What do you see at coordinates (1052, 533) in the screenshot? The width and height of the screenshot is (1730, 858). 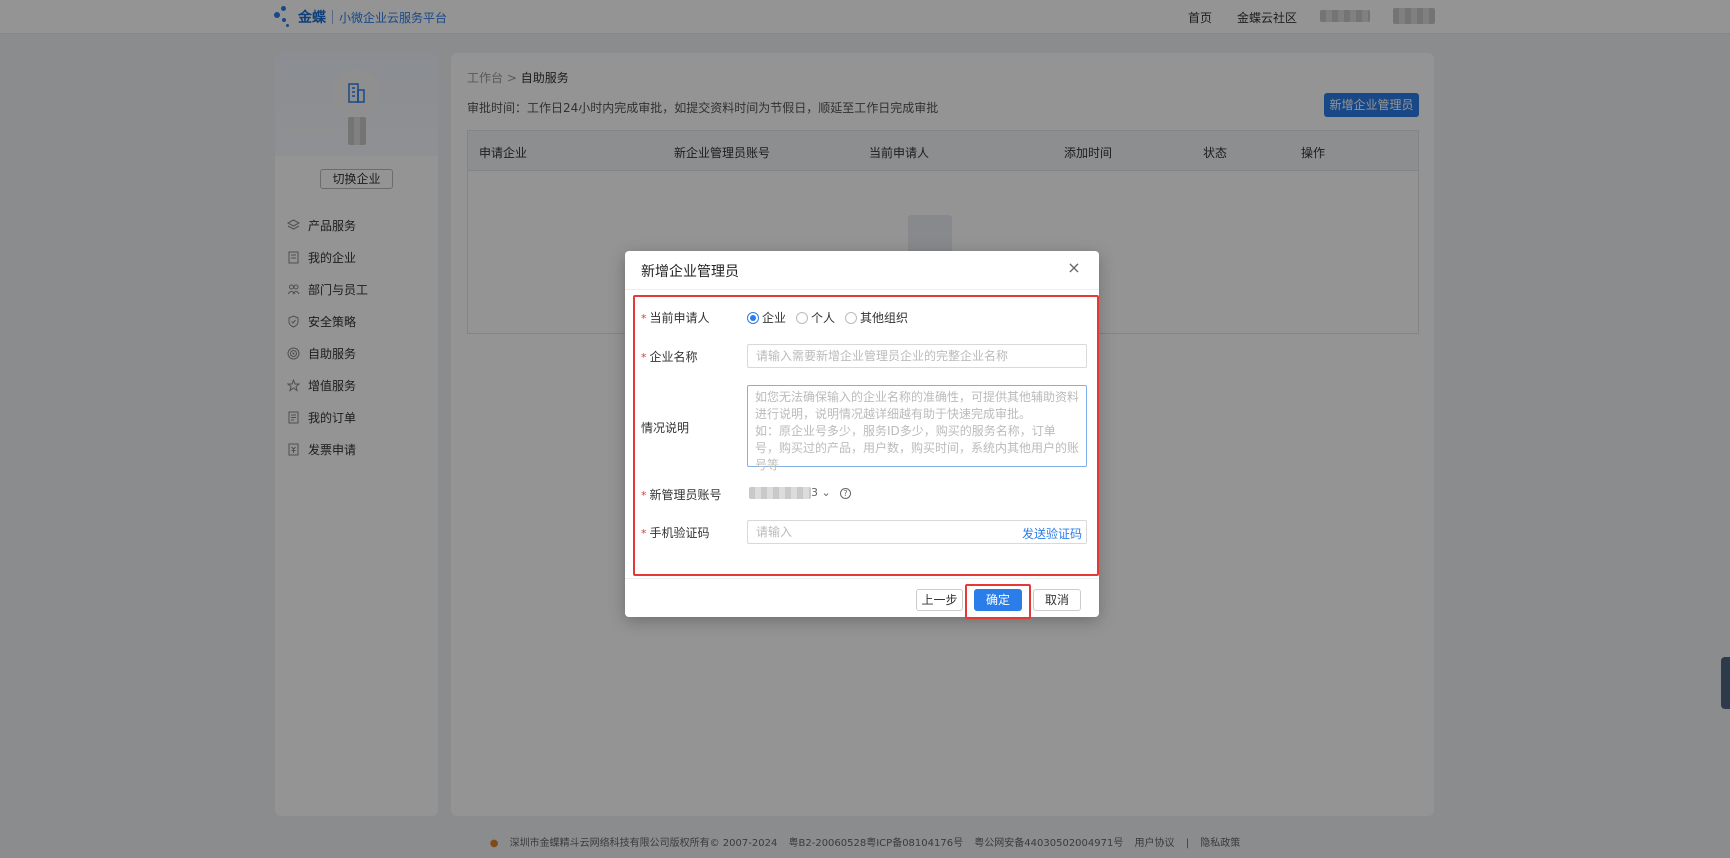 I see `send-code-link: 发送验证码` at bounding box center [1052, 533].